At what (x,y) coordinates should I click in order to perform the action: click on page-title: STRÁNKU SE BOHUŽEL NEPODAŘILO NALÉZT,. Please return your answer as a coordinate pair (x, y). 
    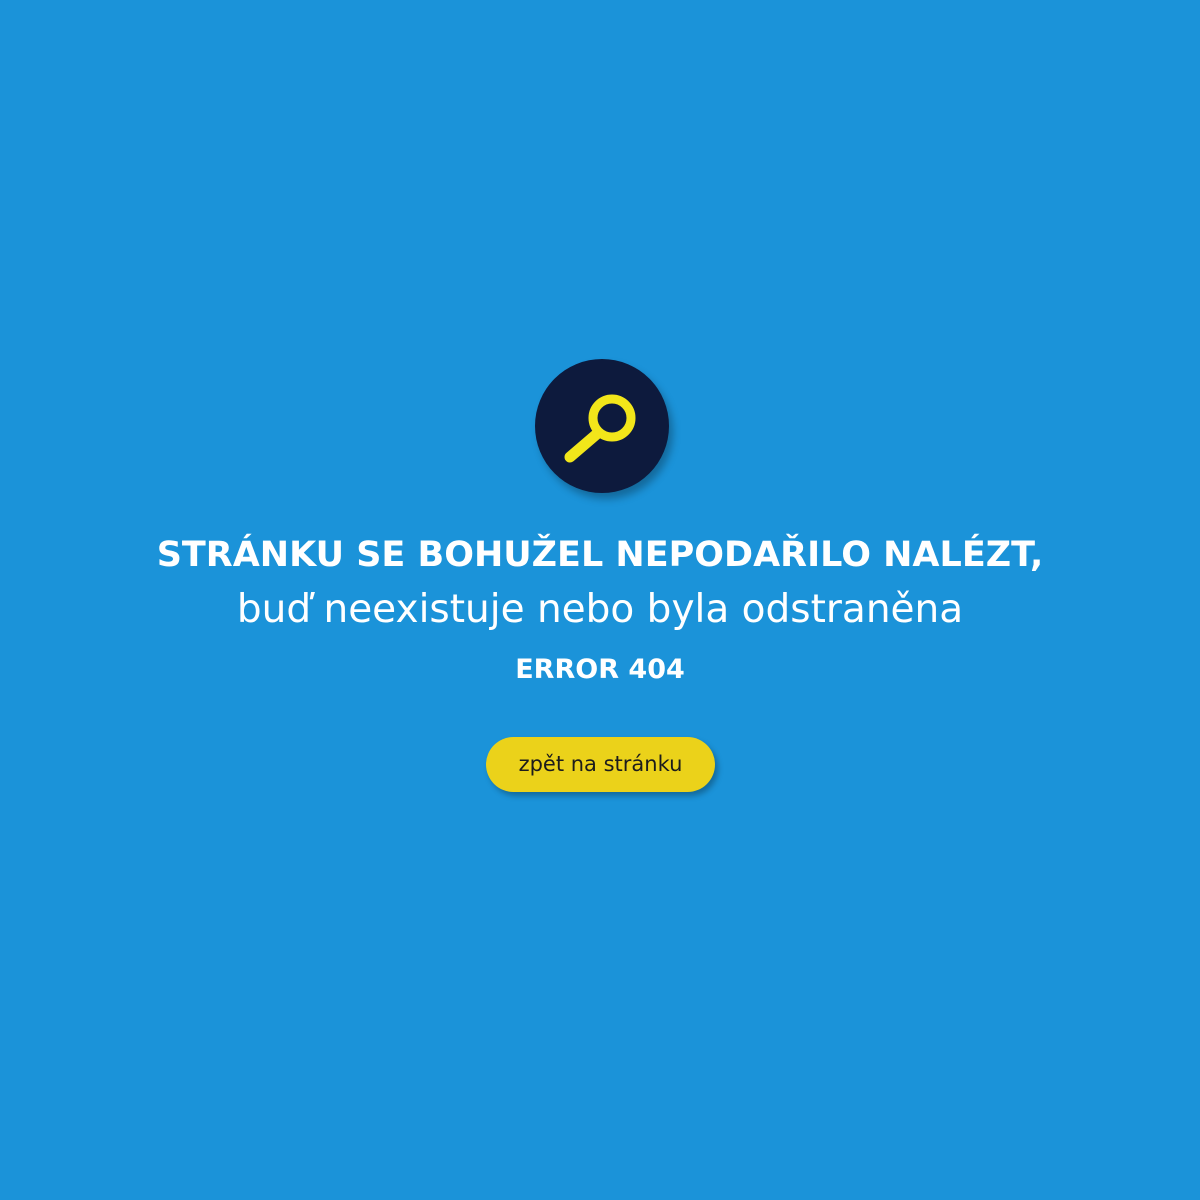
    Looking at the image, I should click on (600, 555).